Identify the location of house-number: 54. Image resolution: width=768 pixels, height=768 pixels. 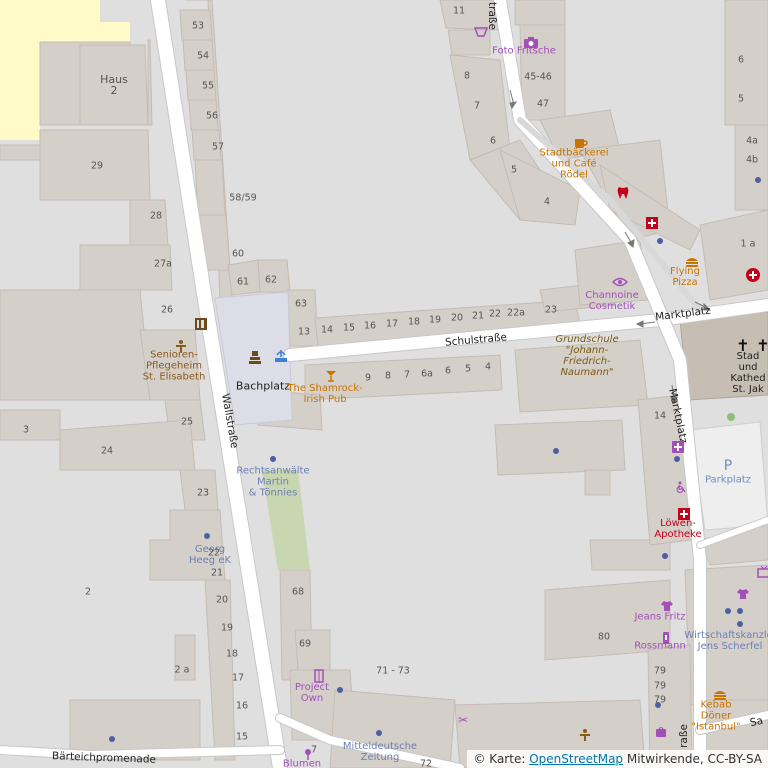
(203, 56).